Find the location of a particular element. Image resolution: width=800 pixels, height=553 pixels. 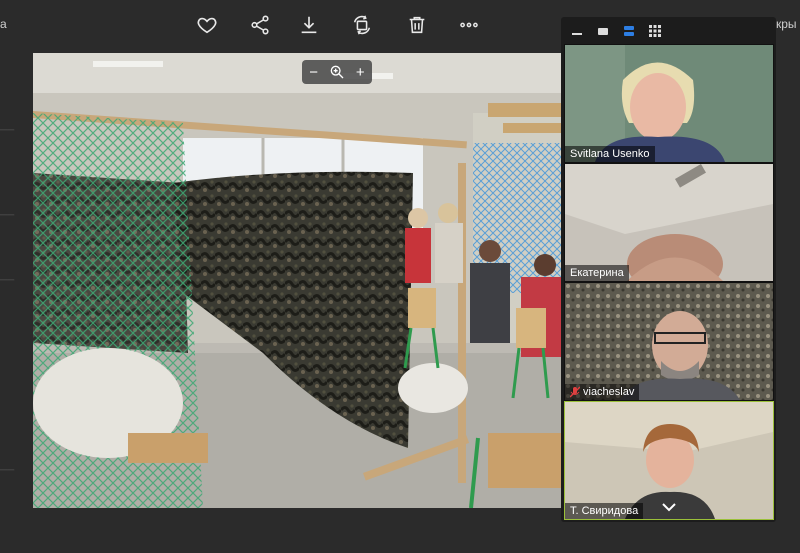

delete-button is located at coordinates (417, 25).